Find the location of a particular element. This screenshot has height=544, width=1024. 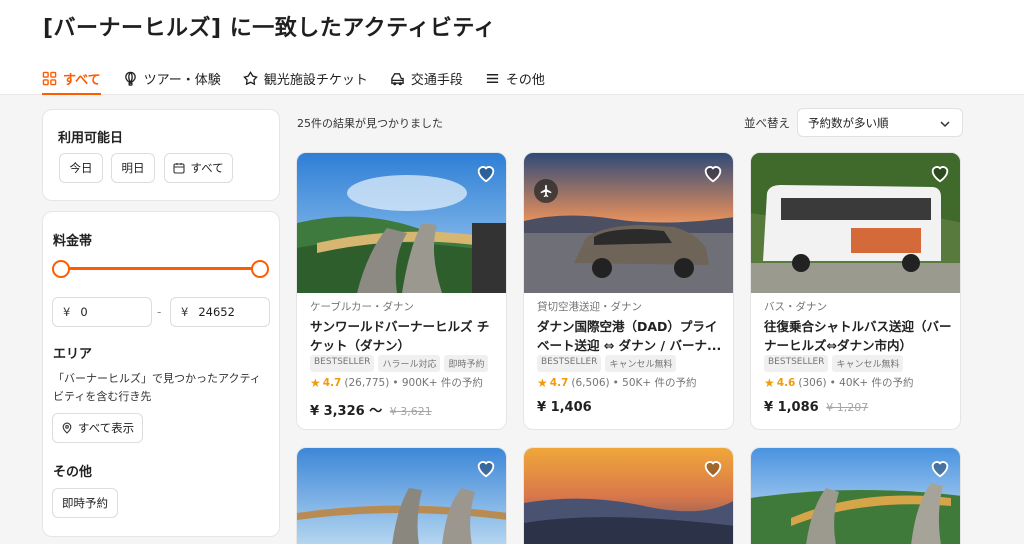

tab-transport: 交通手段 is located at coordinates (426, 78).